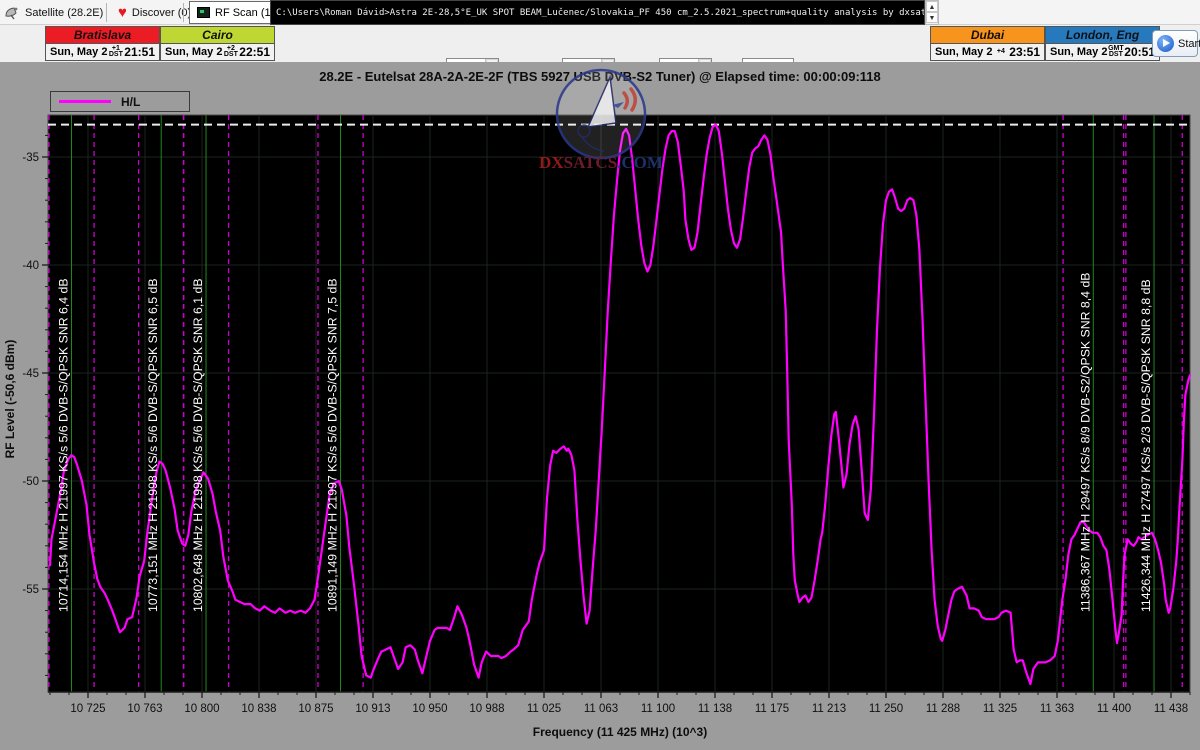 The width and height of the screenshot is (1200, 750). What do you see at coordinates (315, 709) in the screenshot?
I see `x-tick-label: 10 875` at bounding box center [315, 709].